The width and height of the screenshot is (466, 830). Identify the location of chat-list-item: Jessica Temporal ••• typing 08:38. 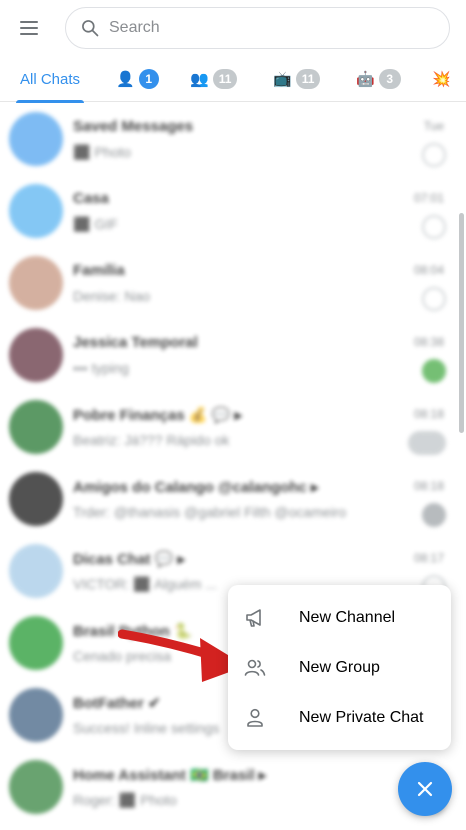
(233, 355).